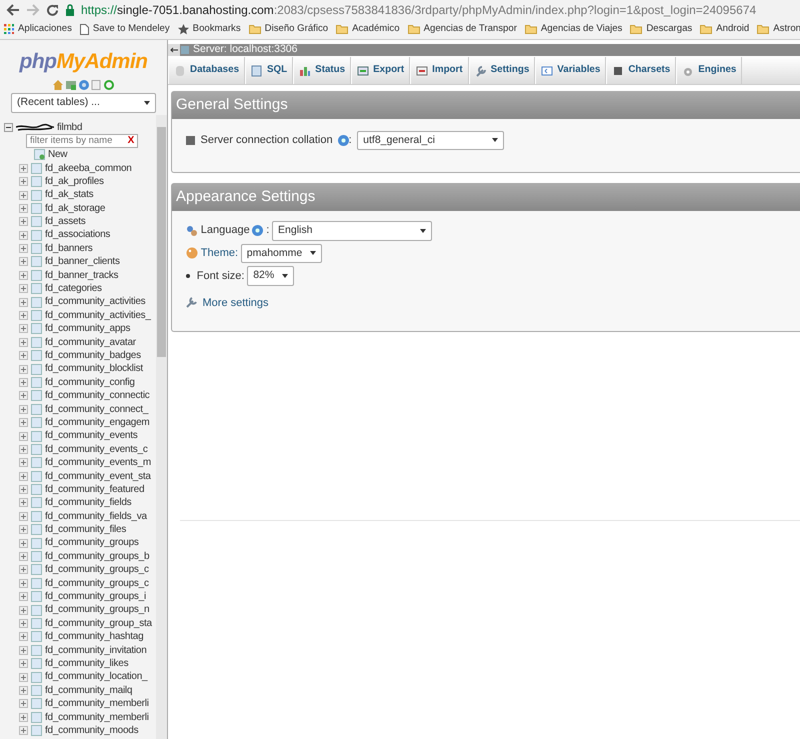 The height and width of the screenshot is (739, 800). Describe the element at coordinates (161, 242) in the screenshot. I see `scrollbar-thumb` at that location.